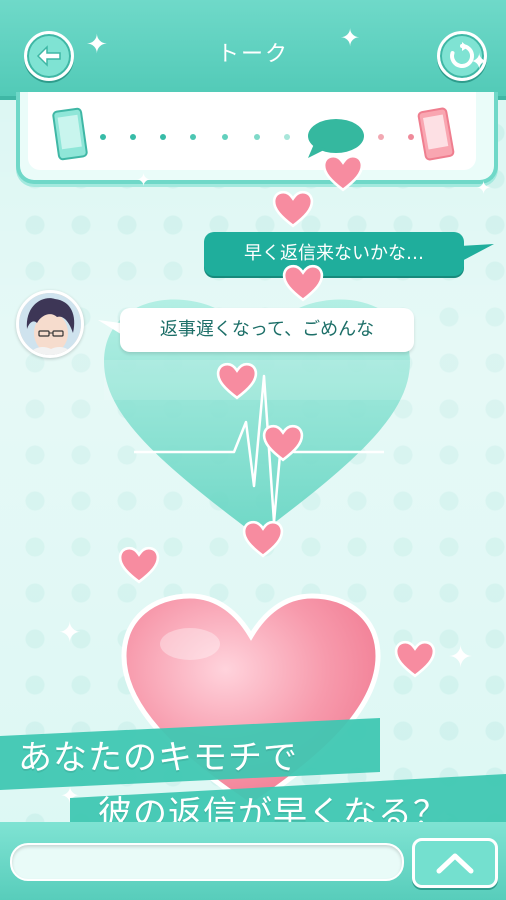 This screenshot has width=506, height=900. I want to click on phone-icon, so click(70, 134).